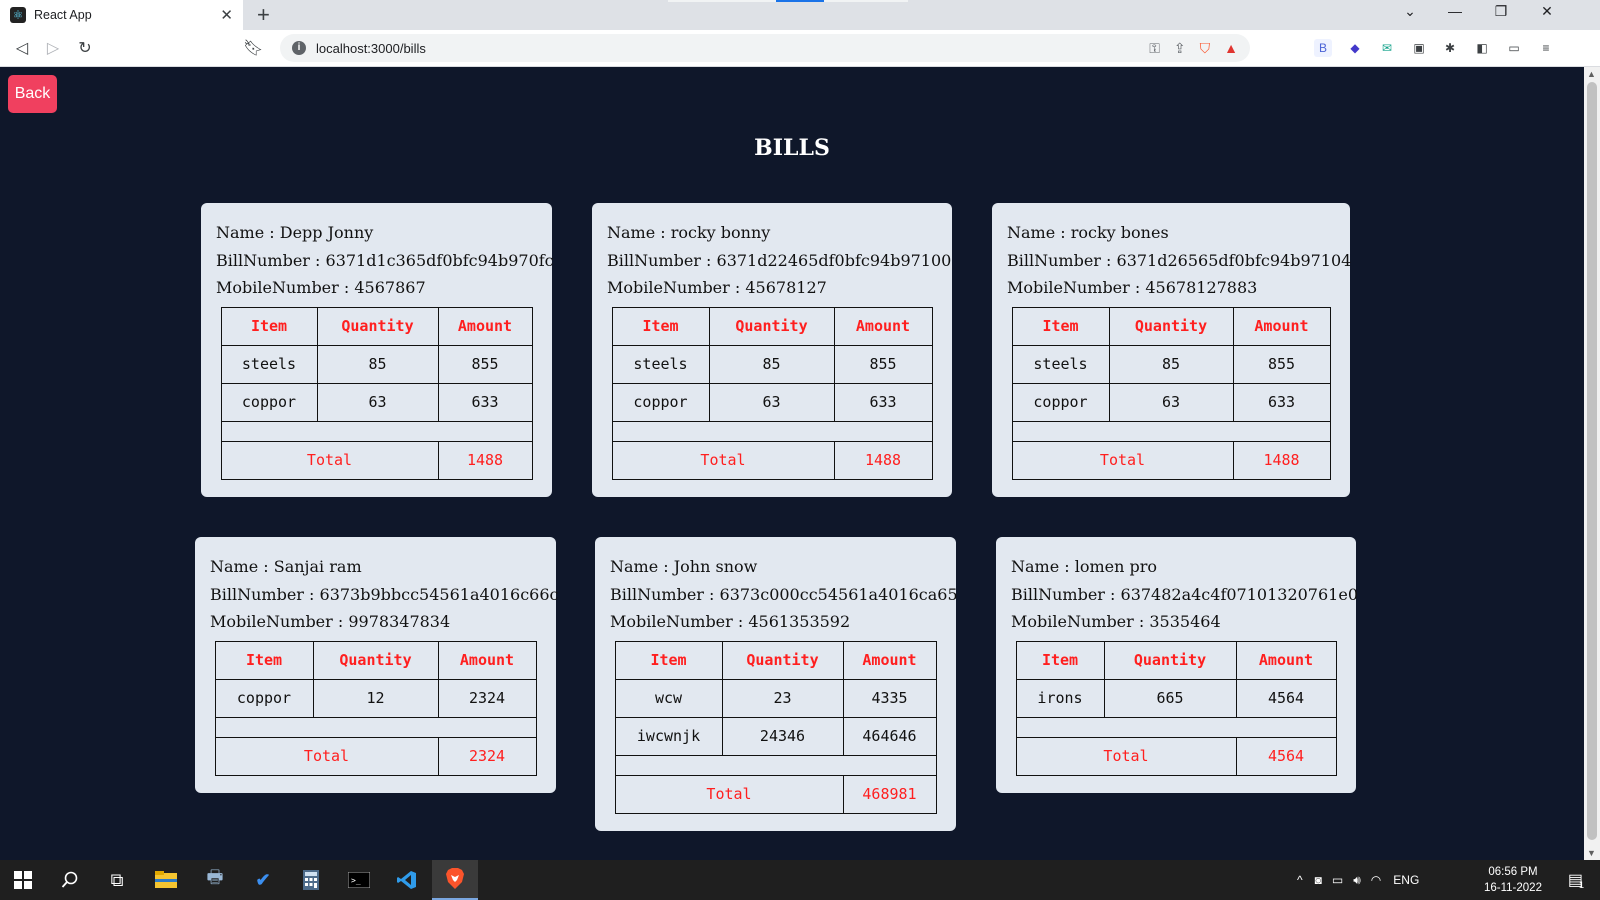 Image resolution: width=1600 pixels, height=900 pixels. Describe the element at coordinates (215, 880) in the screenshot. I see `control-panel-icon: 🖶︎` at that location.